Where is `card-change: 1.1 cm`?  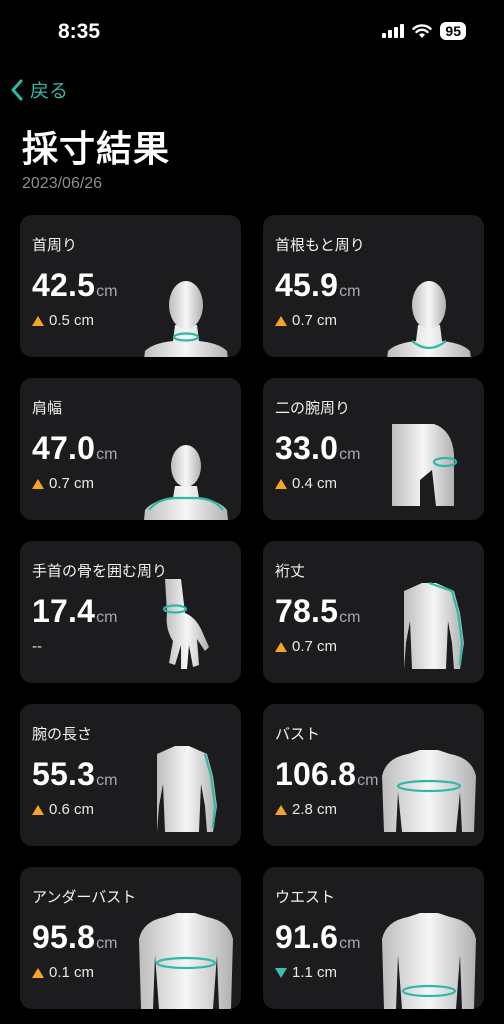
card-change: 1.1 cm is located at coordinates (306, 972).